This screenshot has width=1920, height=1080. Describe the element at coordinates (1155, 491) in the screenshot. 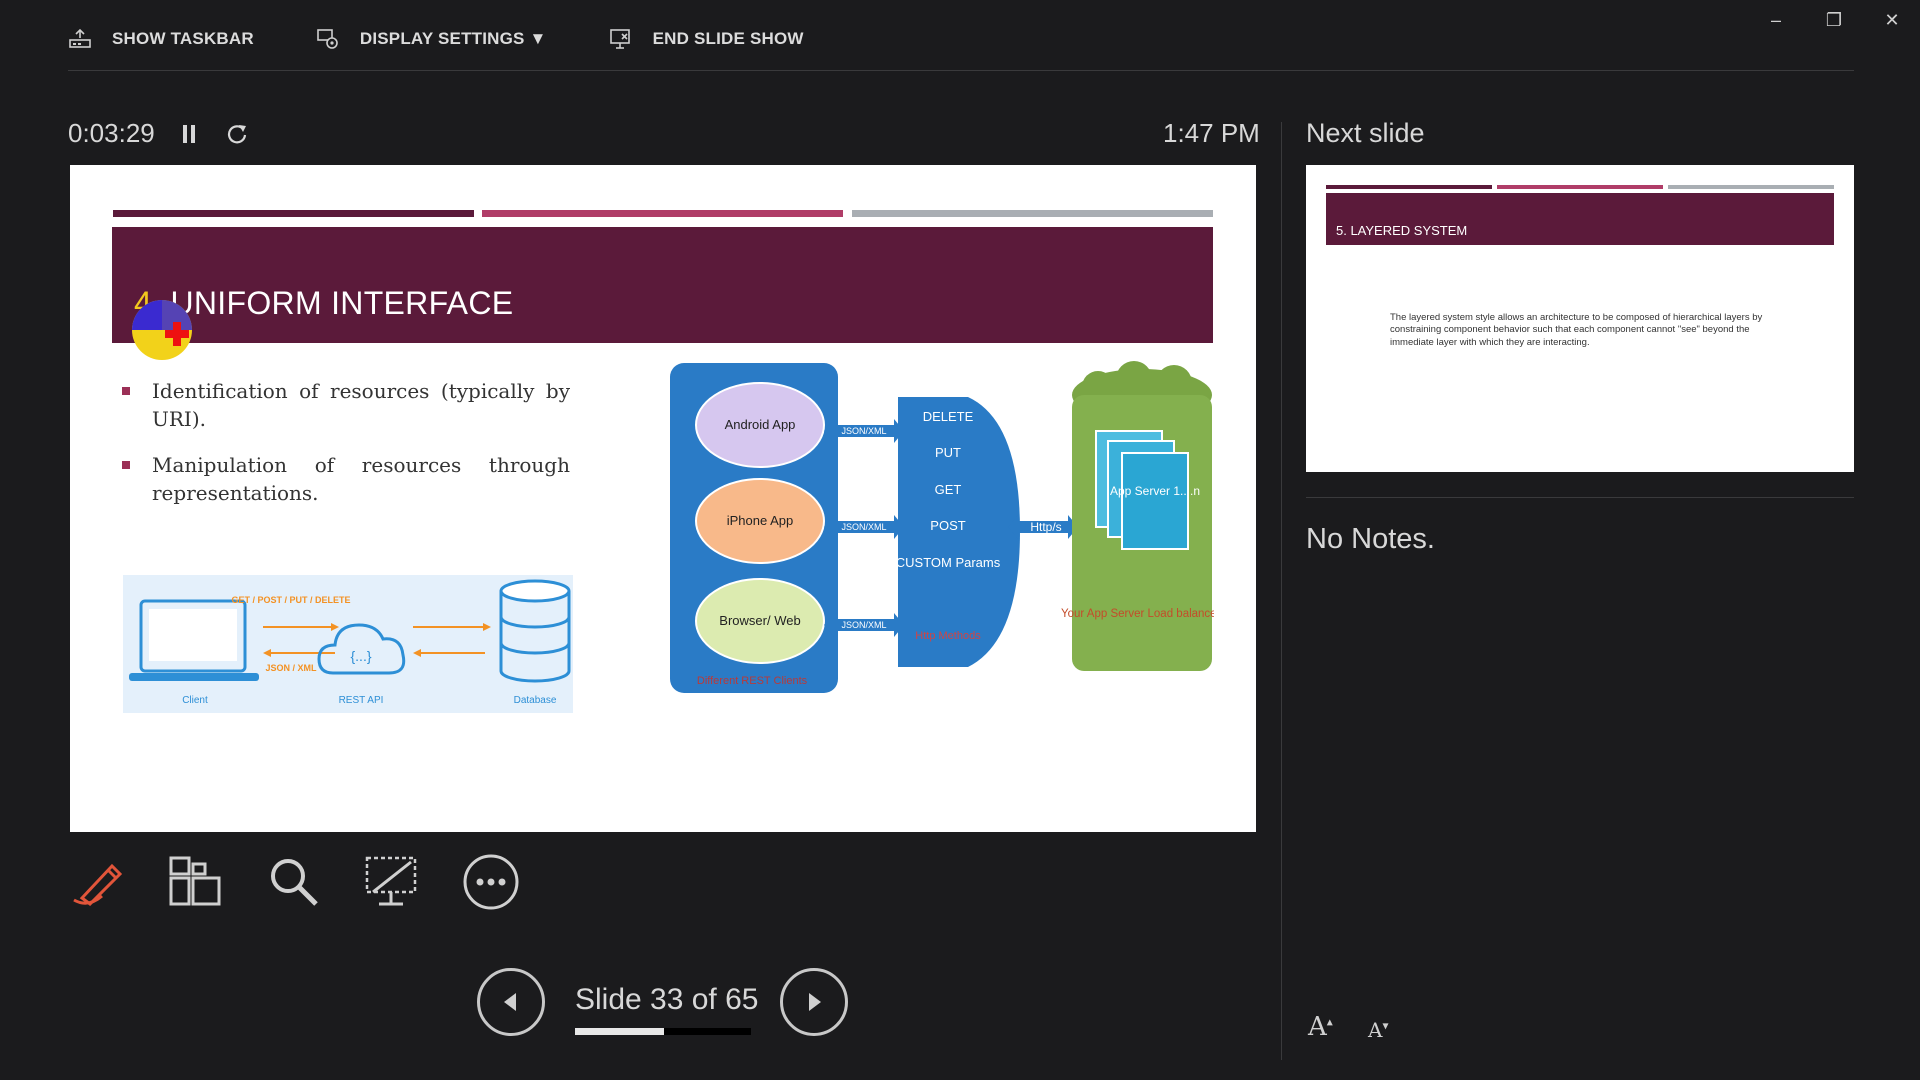

I see `server-label: App Server 1....n` at that location.